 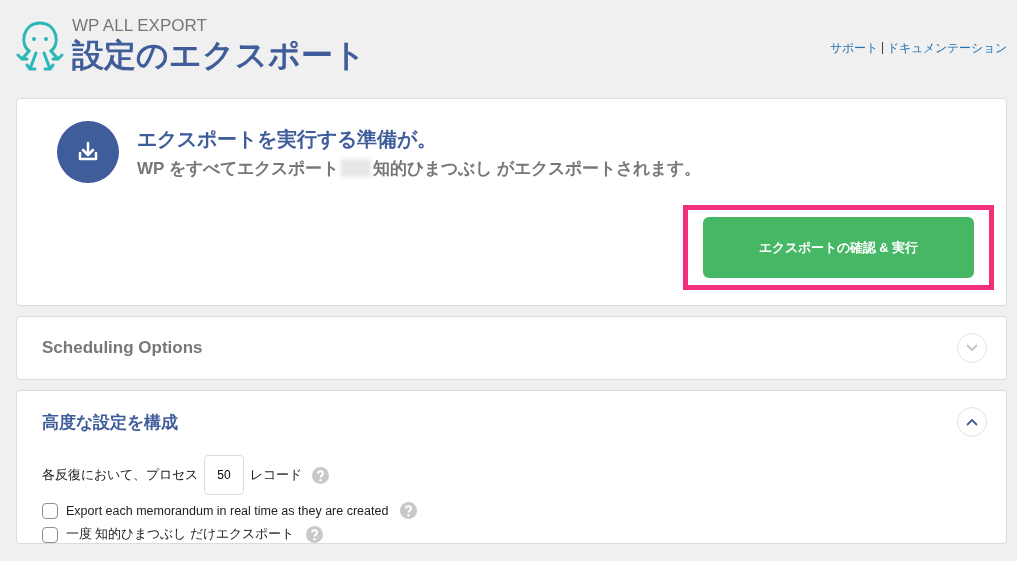 I want to click on records-label: 各反復において、プロセス, so click(x=120, y=475).